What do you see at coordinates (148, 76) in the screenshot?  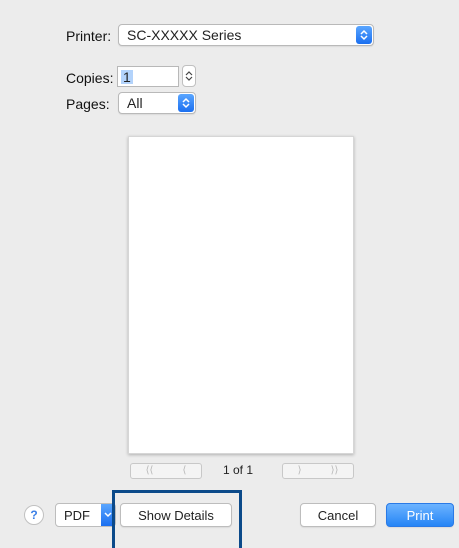 I see `copies-field: 1` at bounding box center [148, 76].